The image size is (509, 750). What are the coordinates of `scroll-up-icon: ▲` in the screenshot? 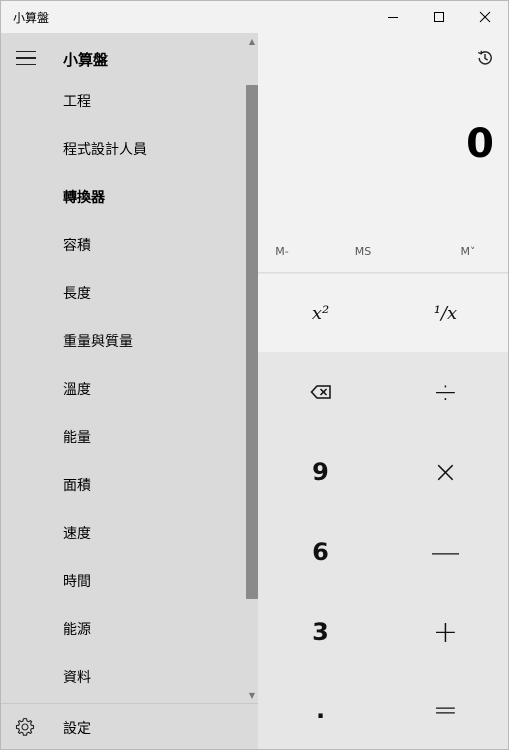 It's located at (252, 41).